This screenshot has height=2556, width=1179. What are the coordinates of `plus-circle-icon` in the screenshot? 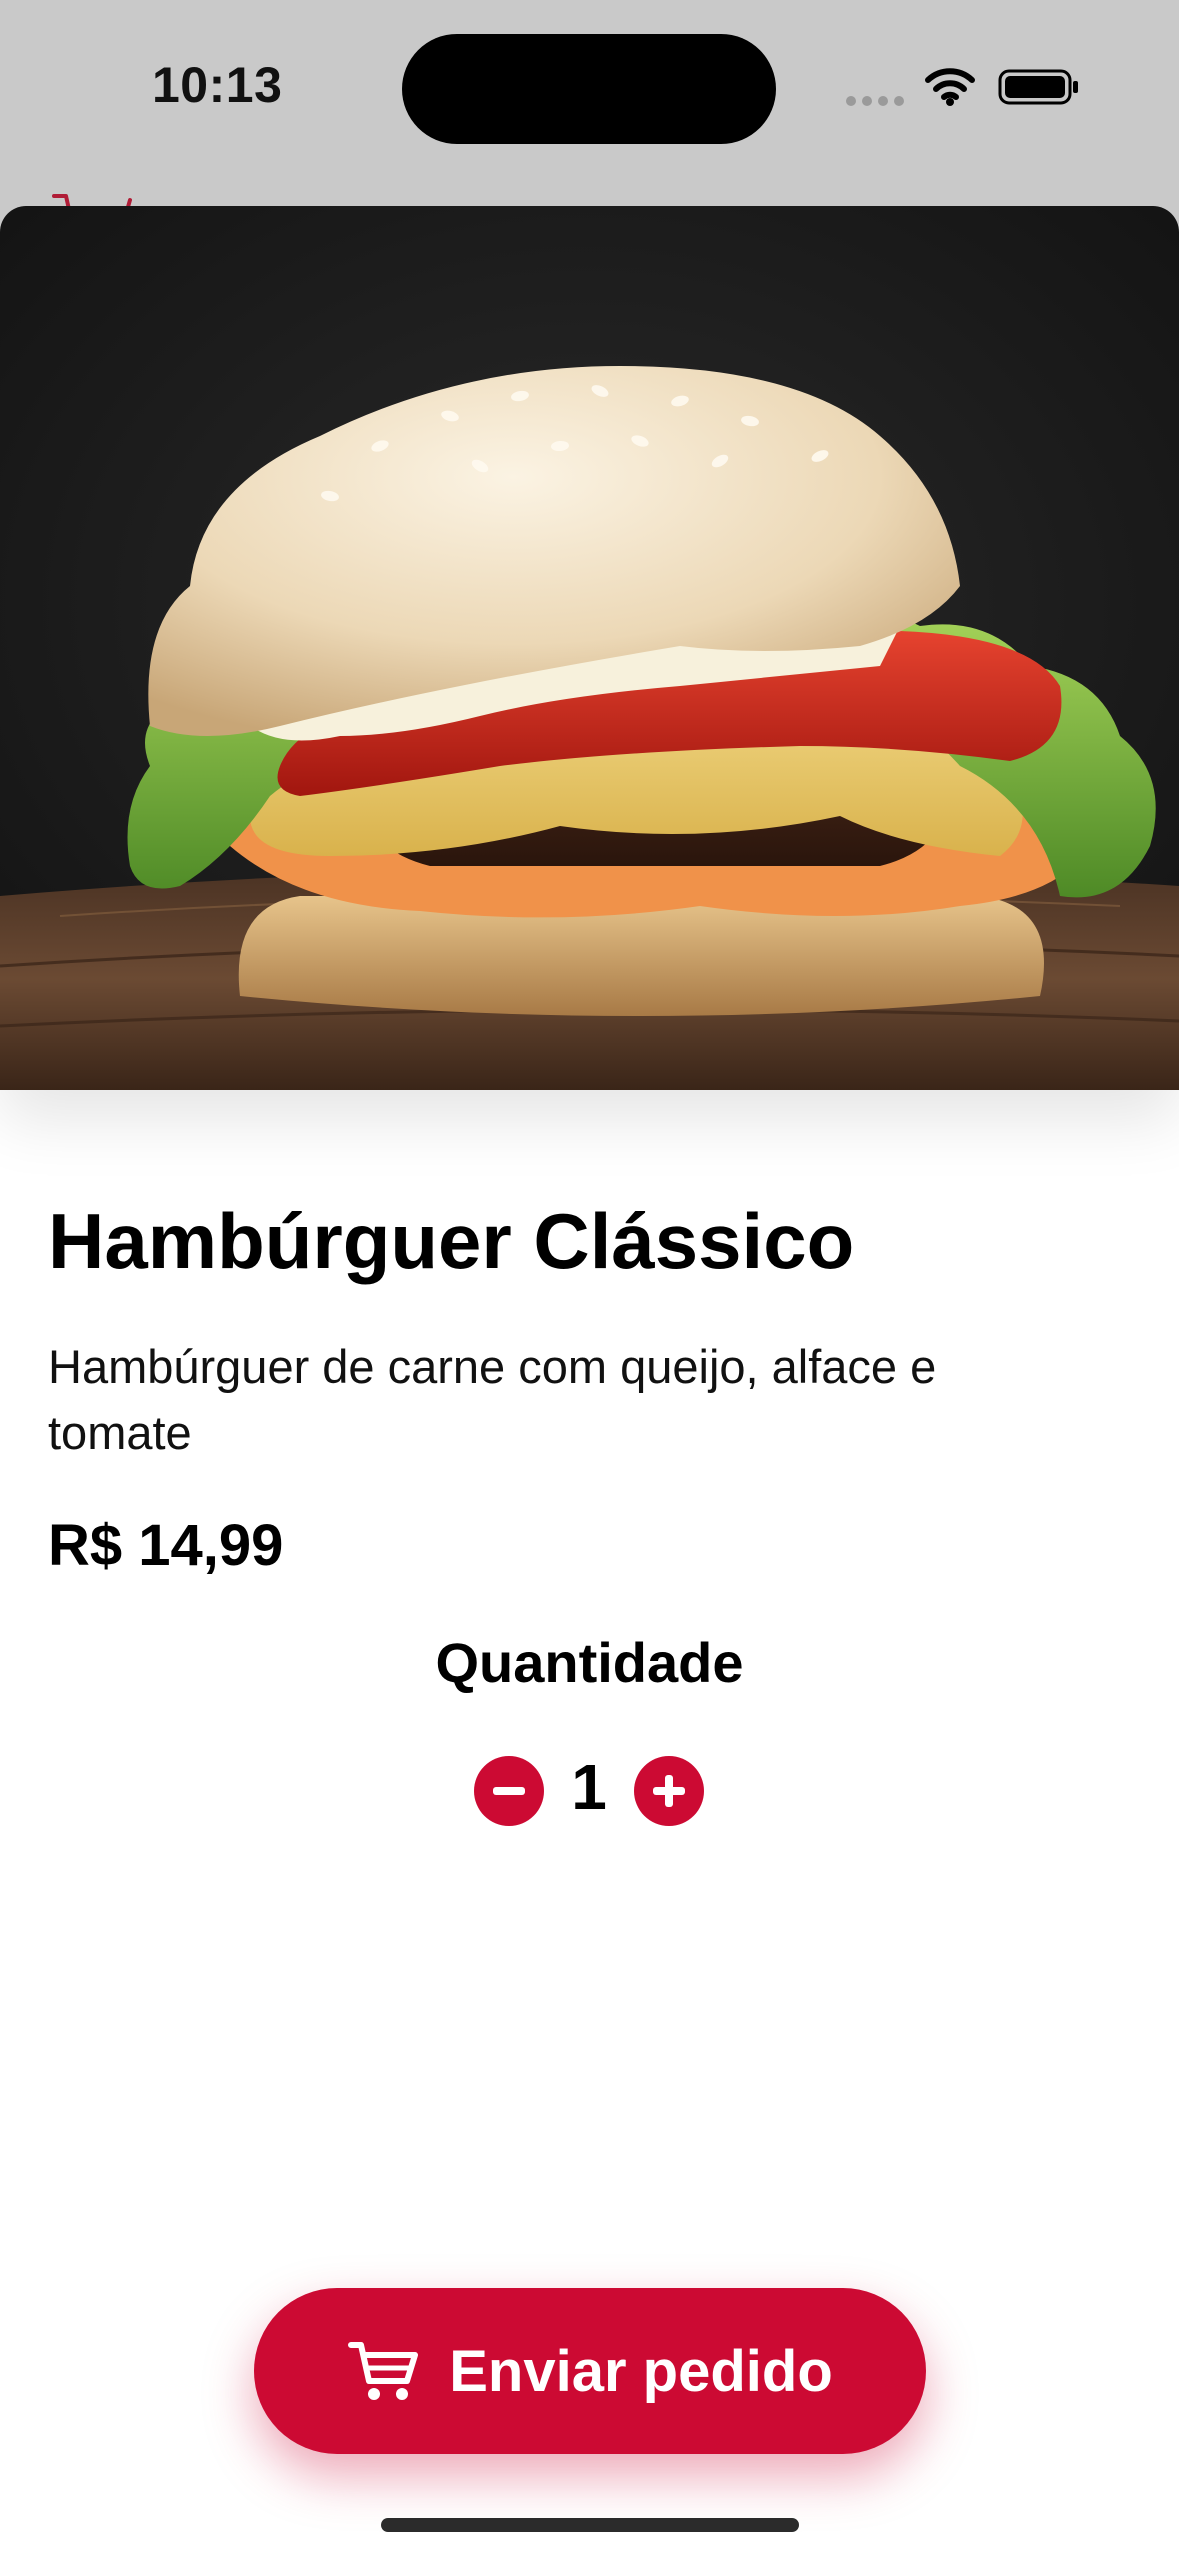 It's located at (669, 1791).